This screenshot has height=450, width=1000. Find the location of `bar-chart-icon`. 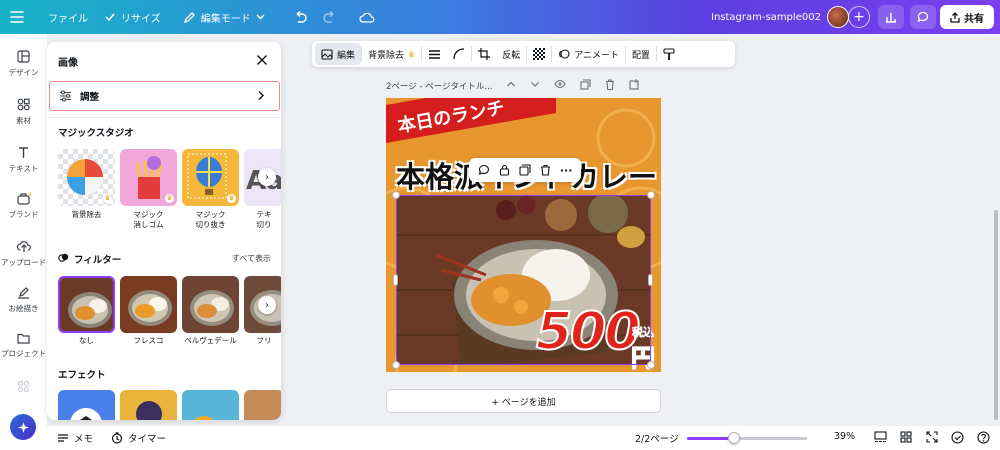

bar-chart-icon is located at coordinates (891, 18).